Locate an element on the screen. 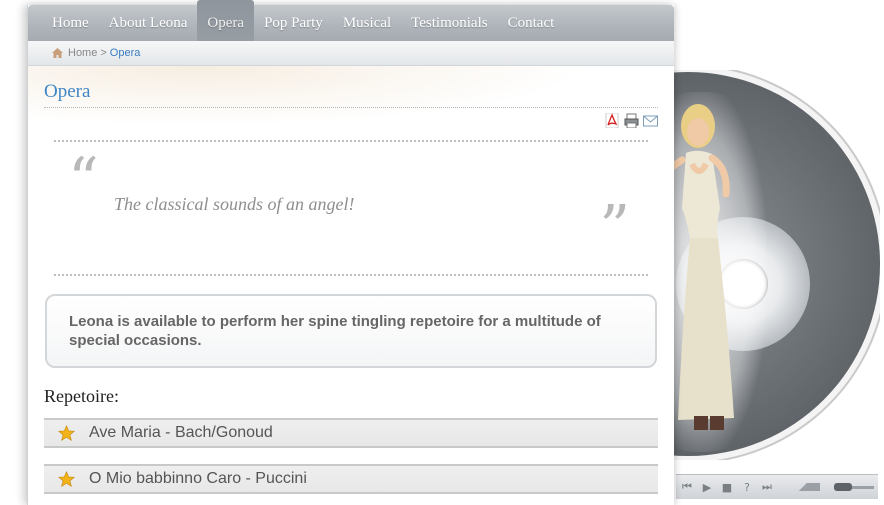  nav-musical: Musical is located at coordinates (367, 23).